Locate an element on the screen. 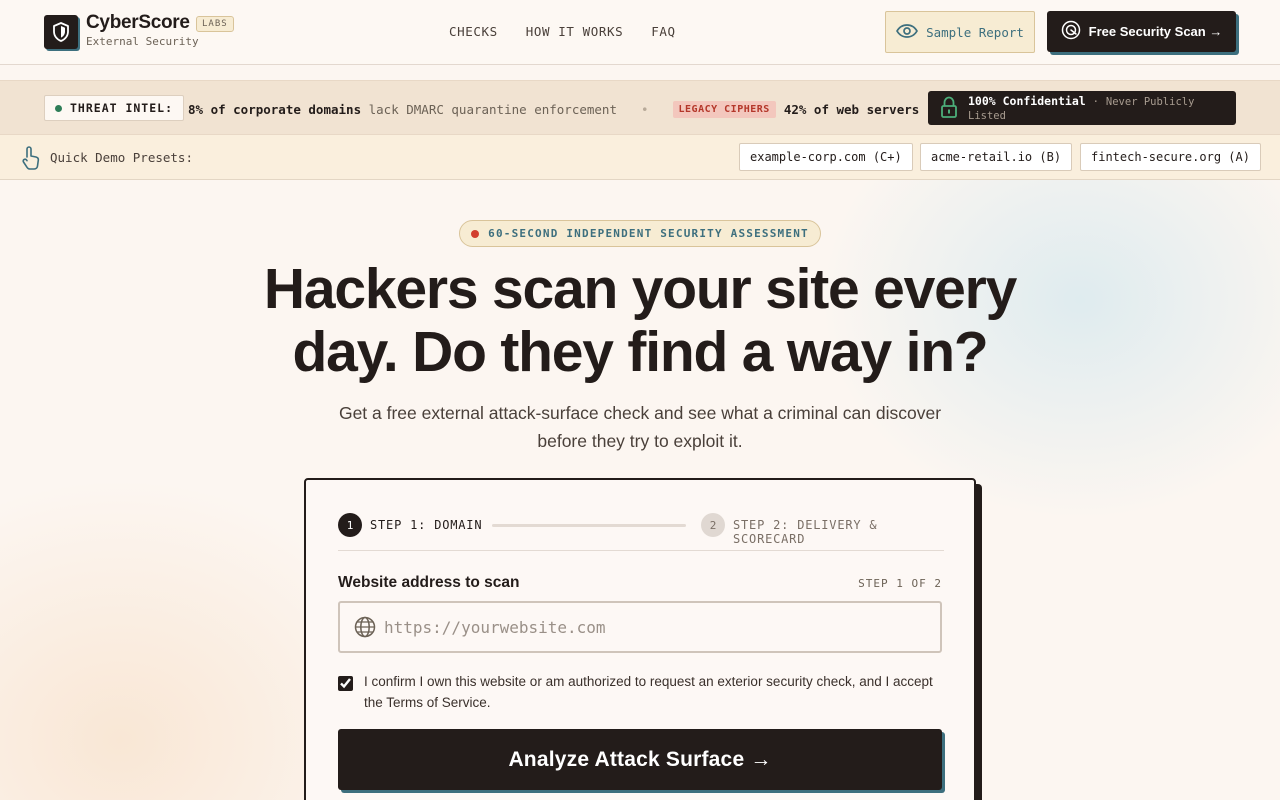  url-field-label: Website address to scan is located at coordinates (429, 582).